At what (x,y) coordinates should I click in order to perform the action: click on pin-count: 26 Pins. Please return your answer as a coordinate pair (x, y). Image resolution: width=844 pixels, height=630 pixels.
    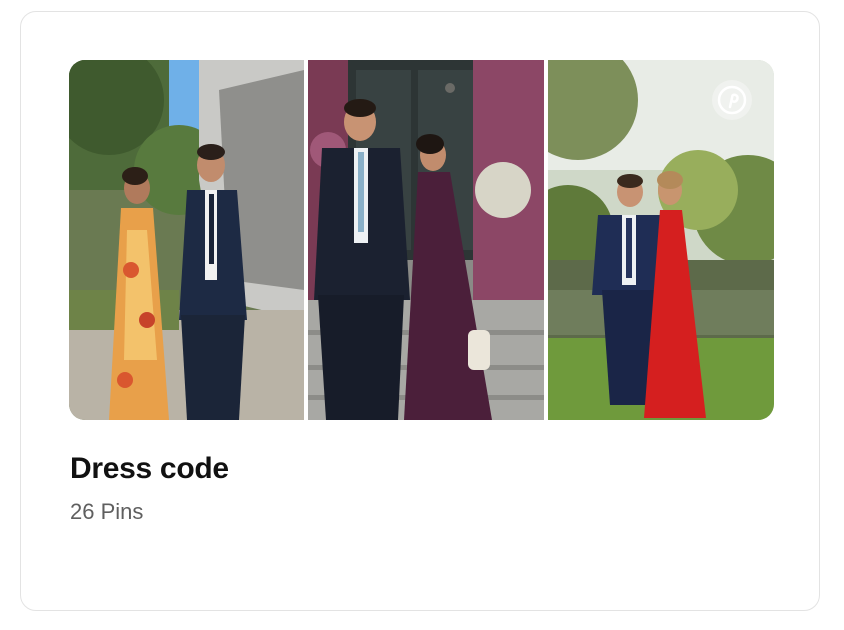
    Looking at the image, I should click on (107, 511).